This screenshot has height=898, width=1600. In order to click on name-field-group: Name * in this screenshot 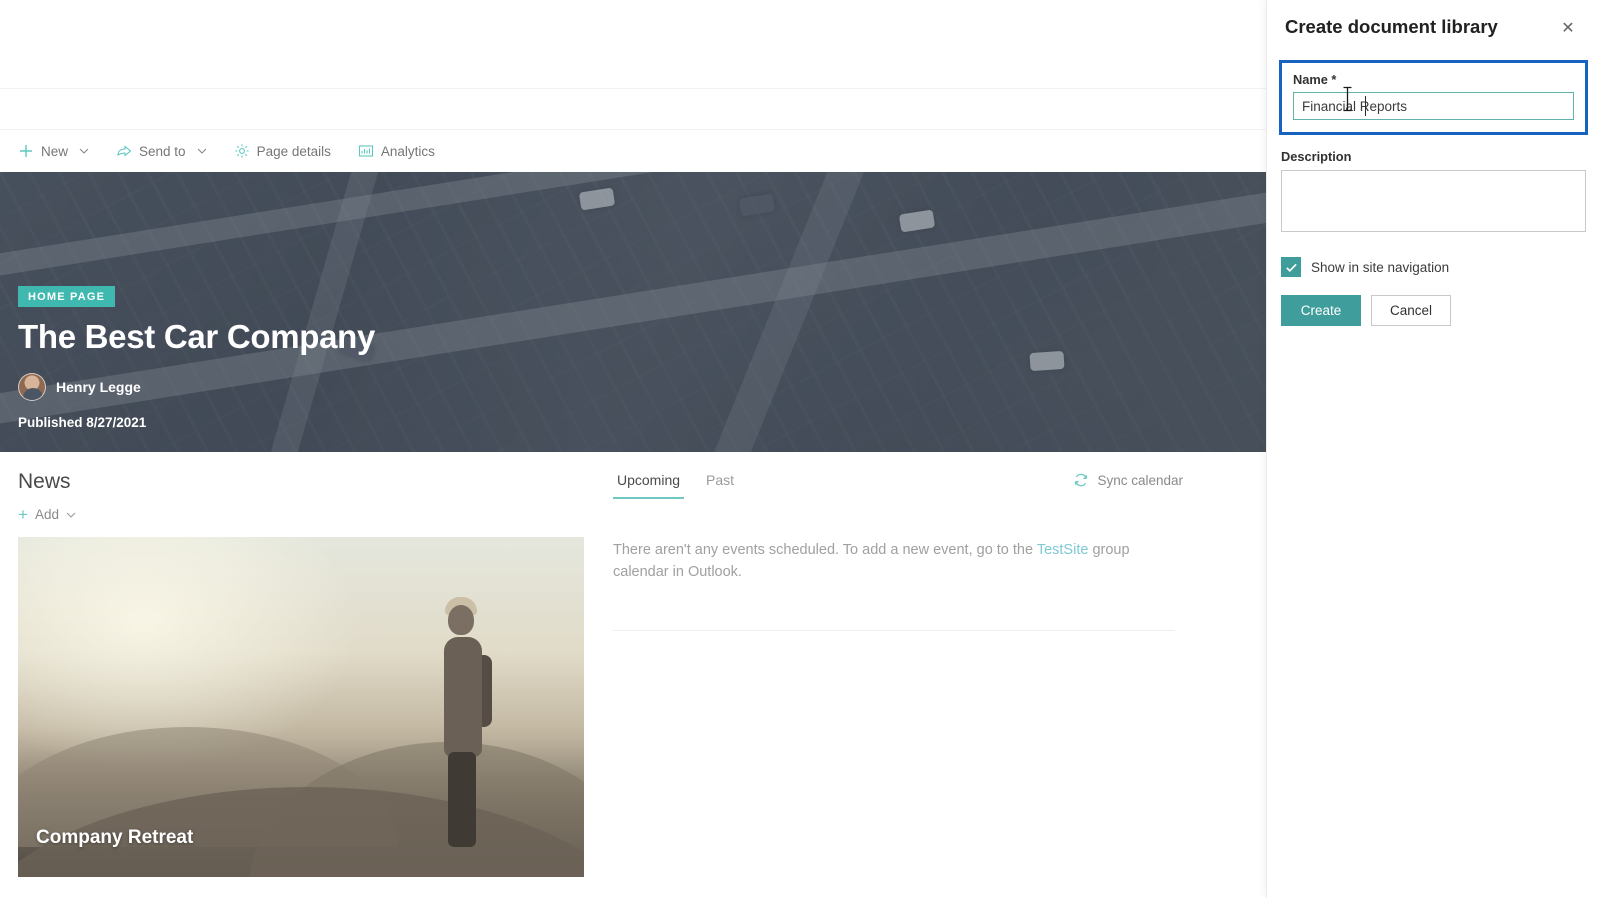, I will do `click(1433, 97)`.